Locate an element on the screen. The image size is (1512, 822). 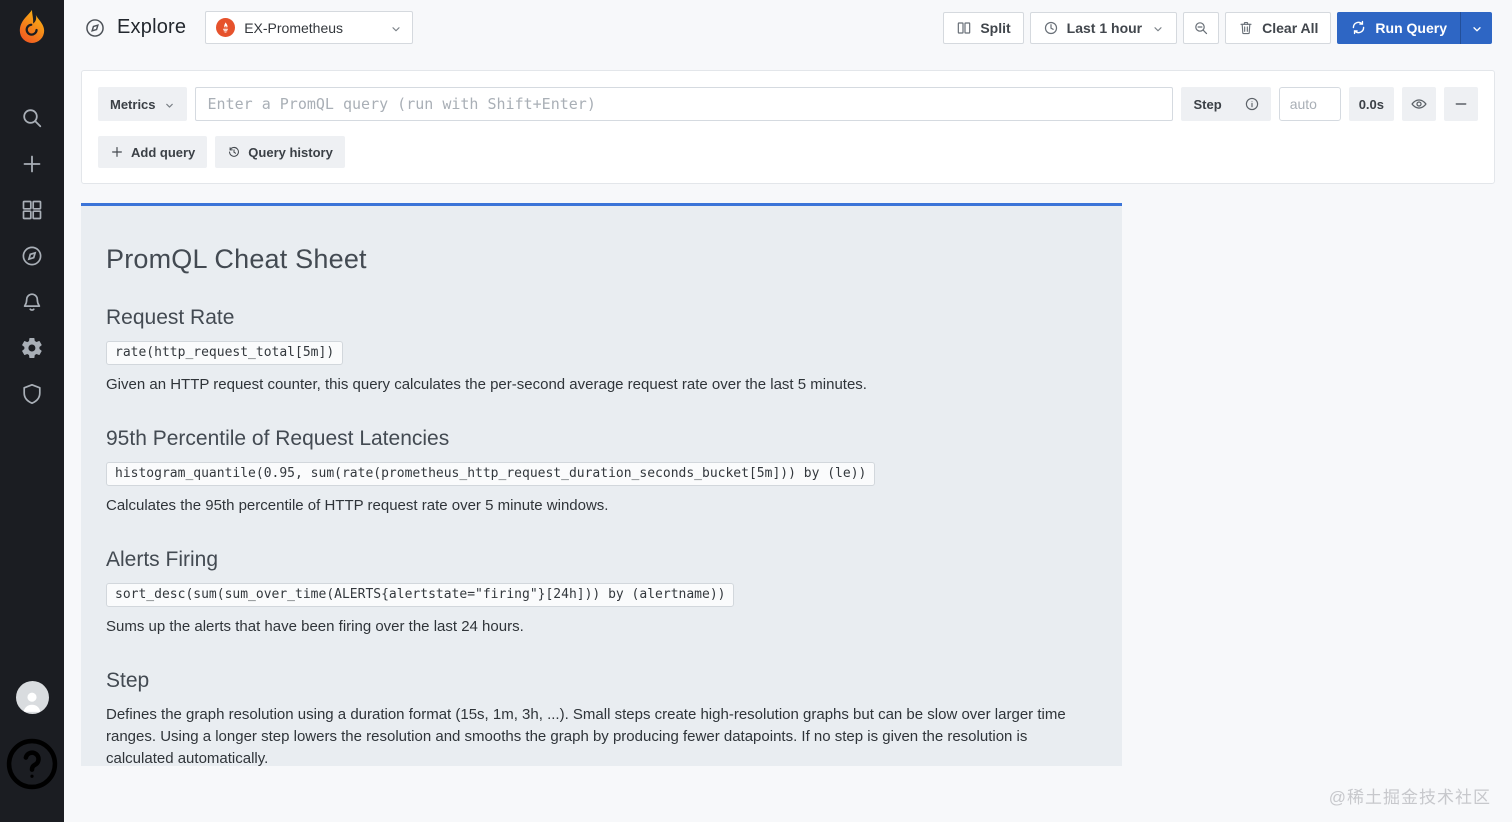
section-heading: Request Rate is located at coordinates (170, 317).